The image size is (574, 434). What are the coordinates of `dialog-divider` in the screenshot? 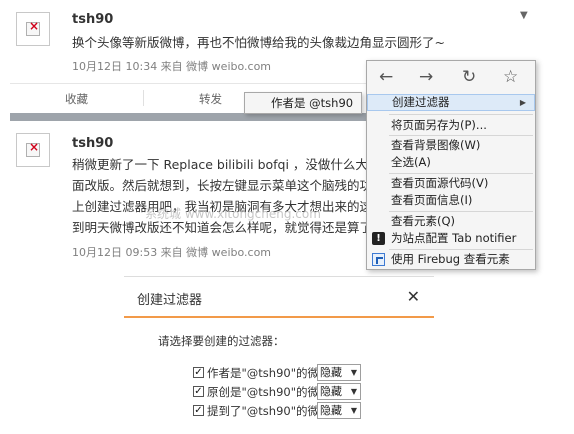 It's located at (279, 317).